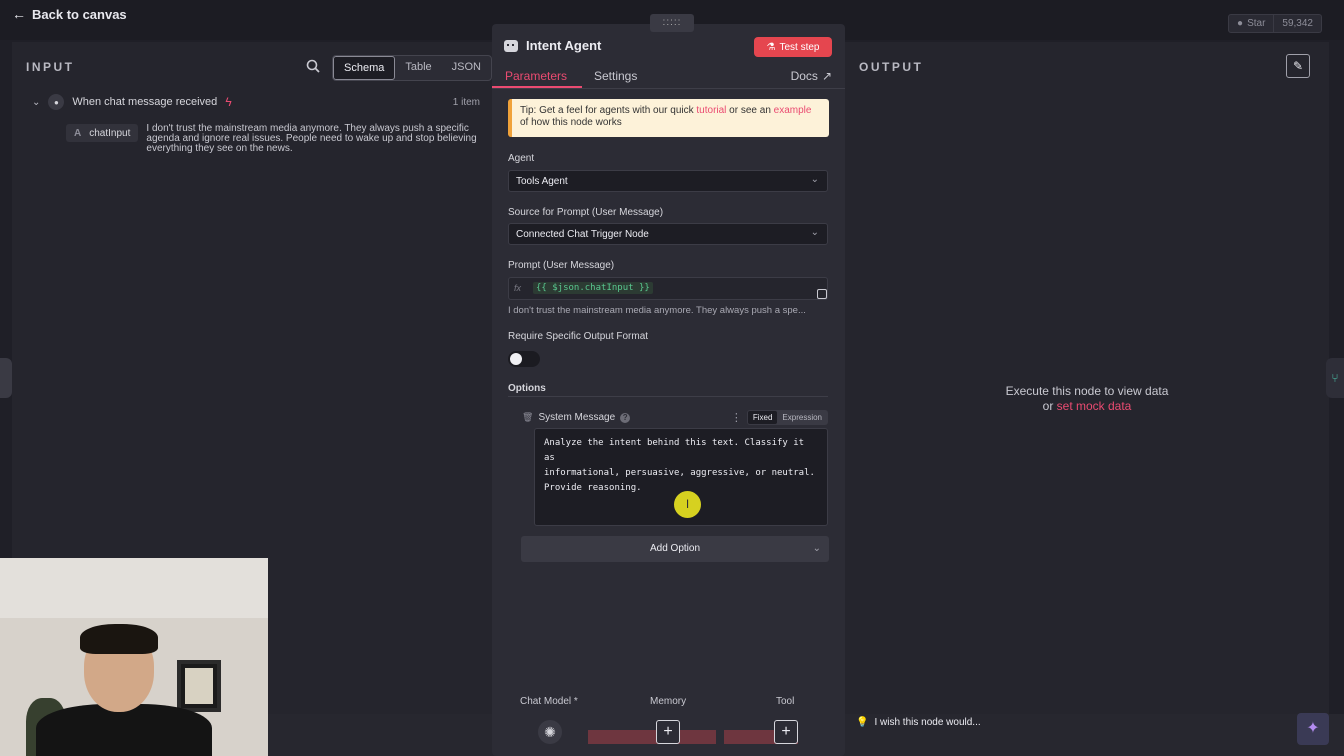 This screenshot has width=1344, height=756. I want to click on test-step-button: ⚗ Test step, so click(793, 47).